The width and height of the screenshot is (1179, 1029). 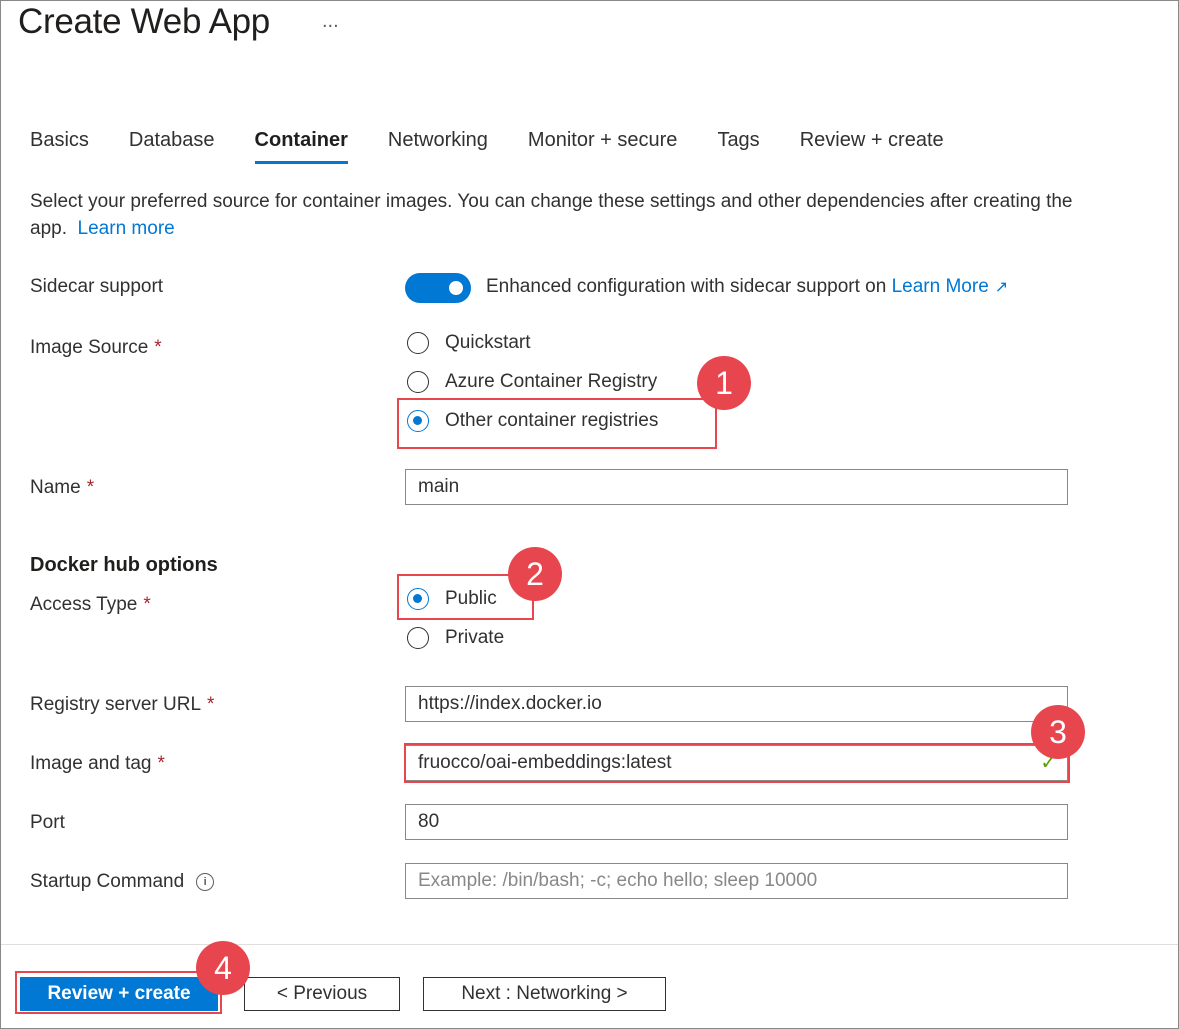 What do you see at coordinates (438, 146) in the screenshot?
I see `tab-networking: Networking` at bounding box center [438, 146].